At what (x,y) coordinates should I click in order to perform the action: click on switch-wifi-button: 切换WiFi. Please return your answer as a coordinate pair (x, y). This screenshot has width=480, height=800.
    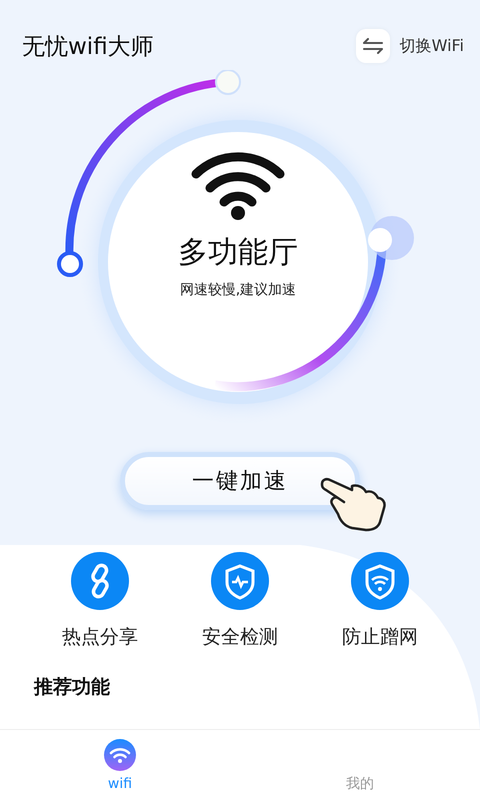
    Looking at the image, I should click on (410, 46).